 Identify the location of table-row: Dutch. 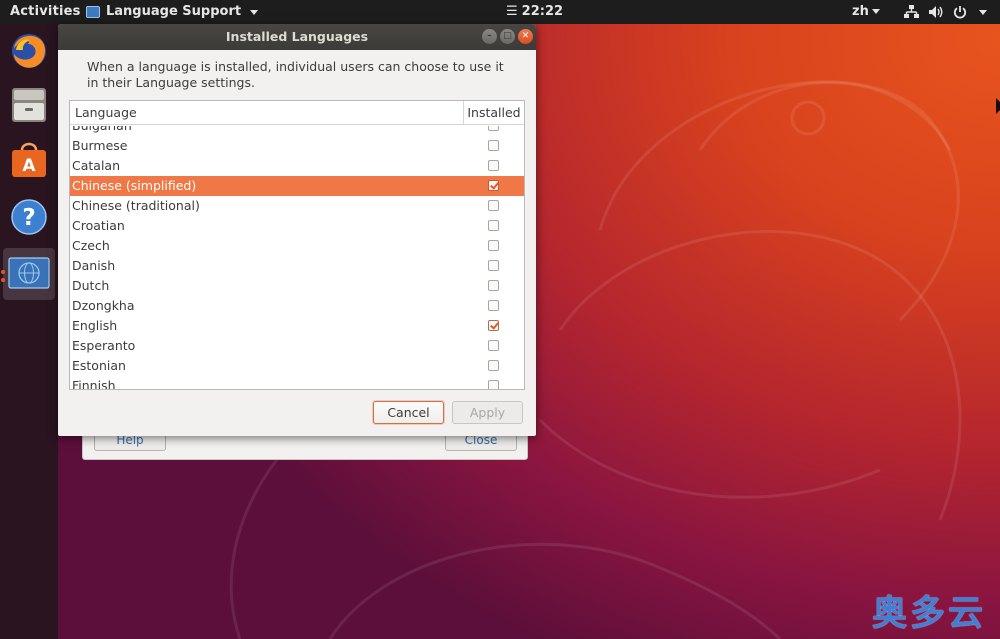
(297, 286).